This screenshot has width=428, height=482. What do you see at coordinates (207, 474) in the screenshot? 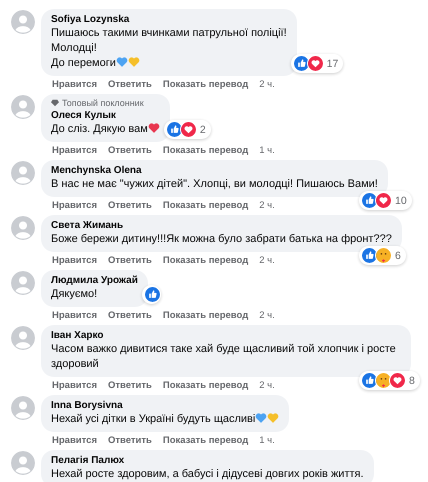
I see `comment-text: Нехай росте здоровим, а бабусі і дідусеві довгих років життя.` at bounding box center [207, 474].